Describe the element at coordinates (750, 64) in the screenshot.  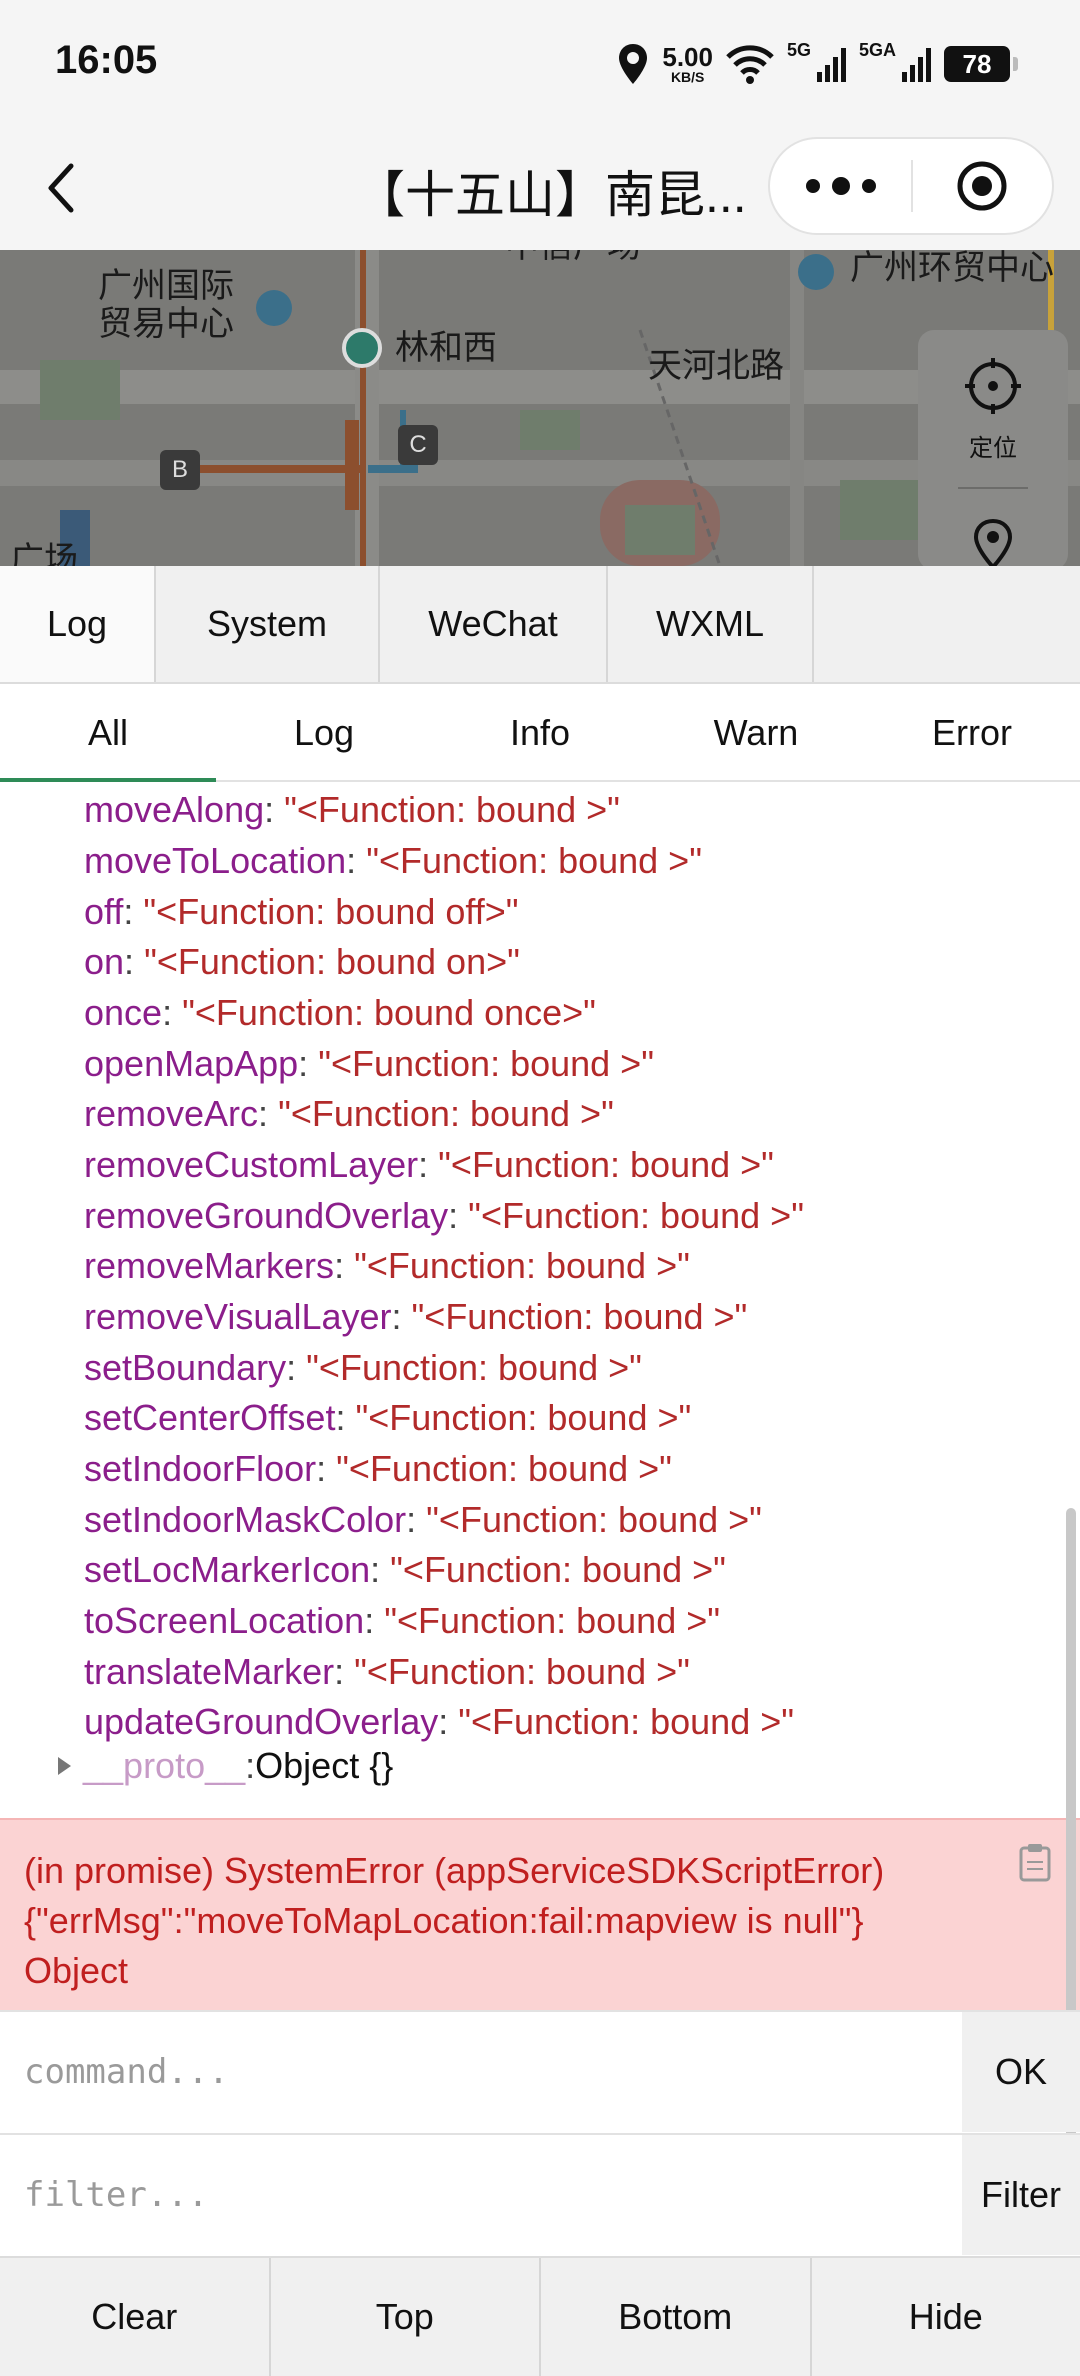
I see `wifi-icon` at that location.